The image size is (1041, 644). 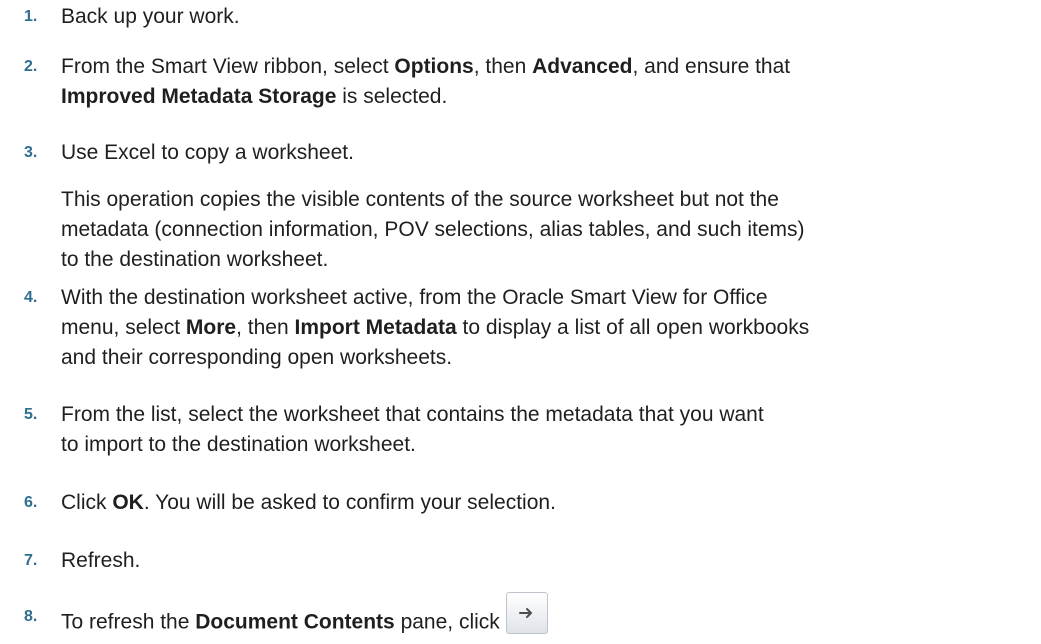 What do you see at coordinates (128, 502) in the screenshot?
I see `ok-term: OK` at bounding box center [128, 502].